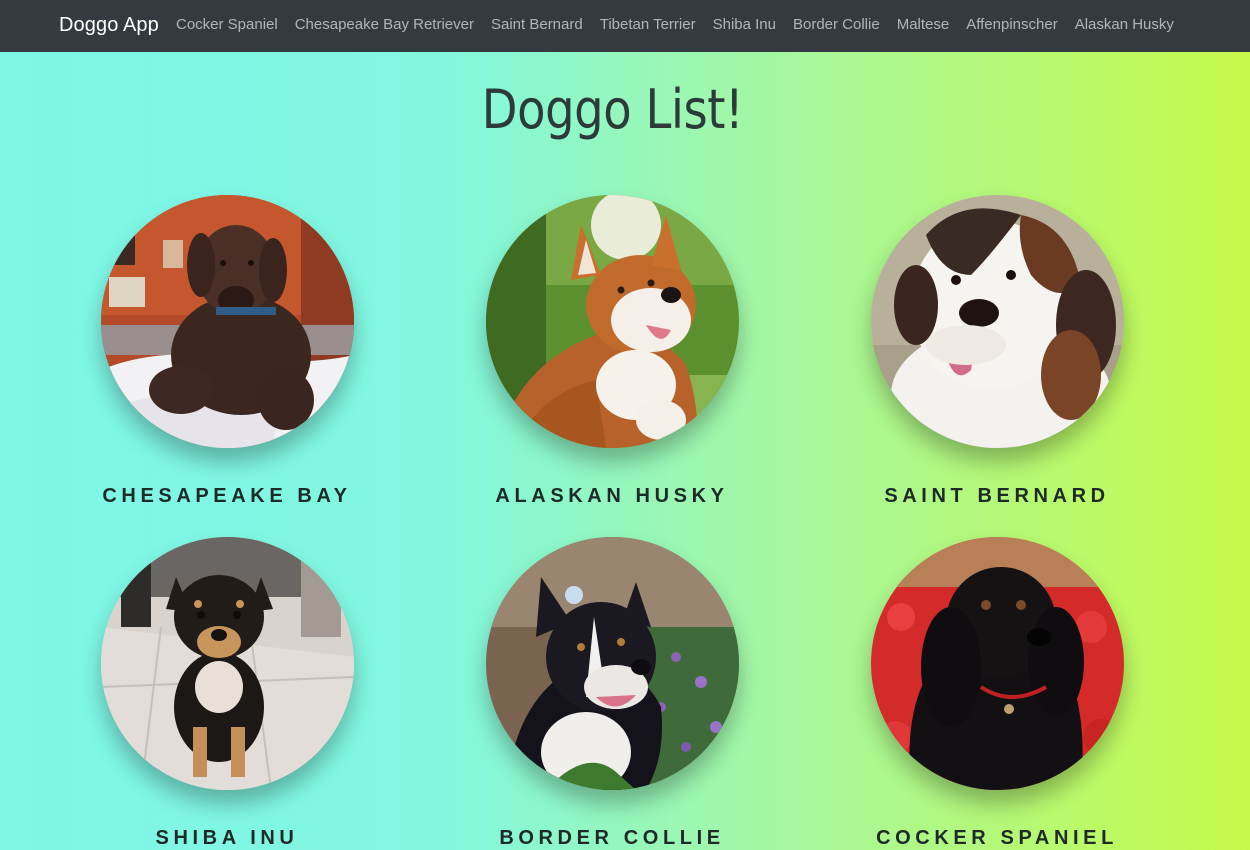 Image resolution: width=1250 pixels, height=850 pixels. Describe the element at coordinates (109, 25) in the screenshot. I see `brand-link: Doggo App` at that location.